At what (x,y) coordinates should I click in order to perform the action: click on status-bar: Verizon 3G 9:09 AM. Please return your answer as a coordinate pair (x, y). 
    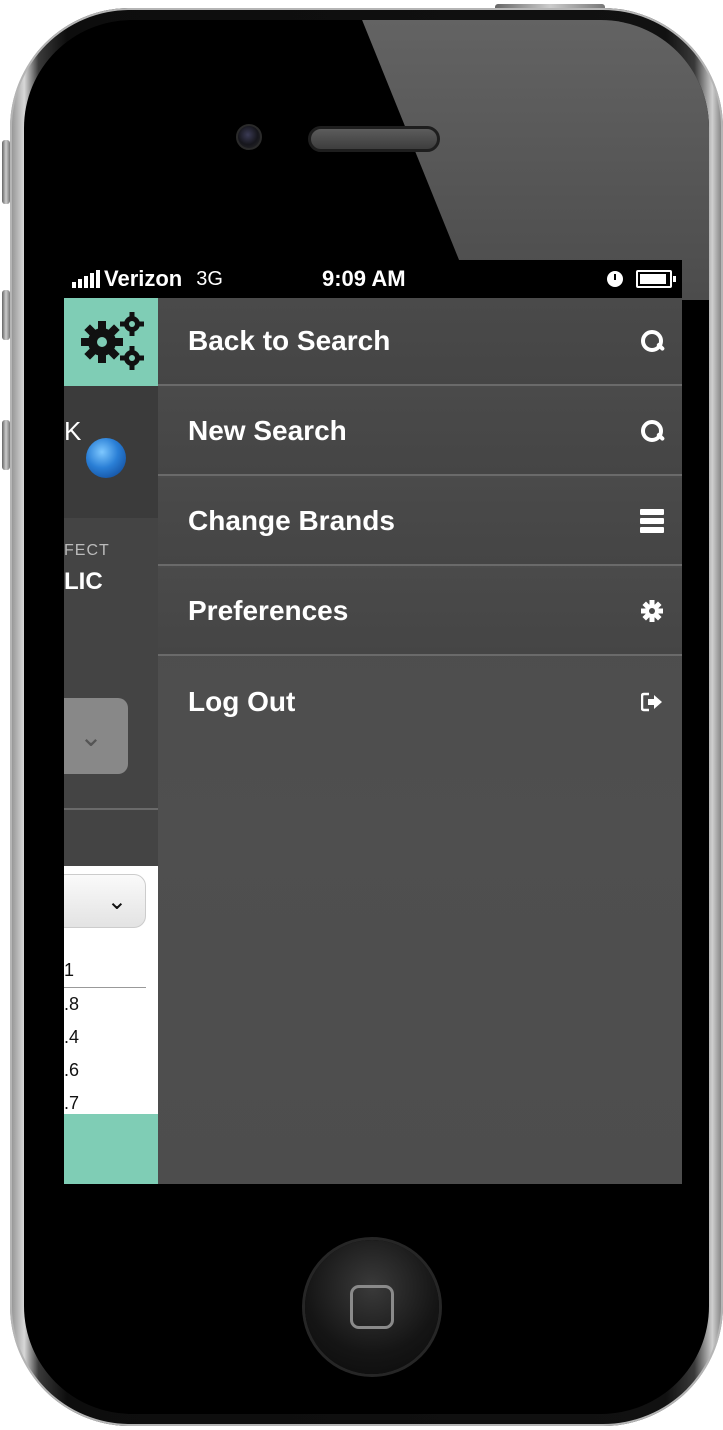
    Looking at the image, I should click on (373, 279).